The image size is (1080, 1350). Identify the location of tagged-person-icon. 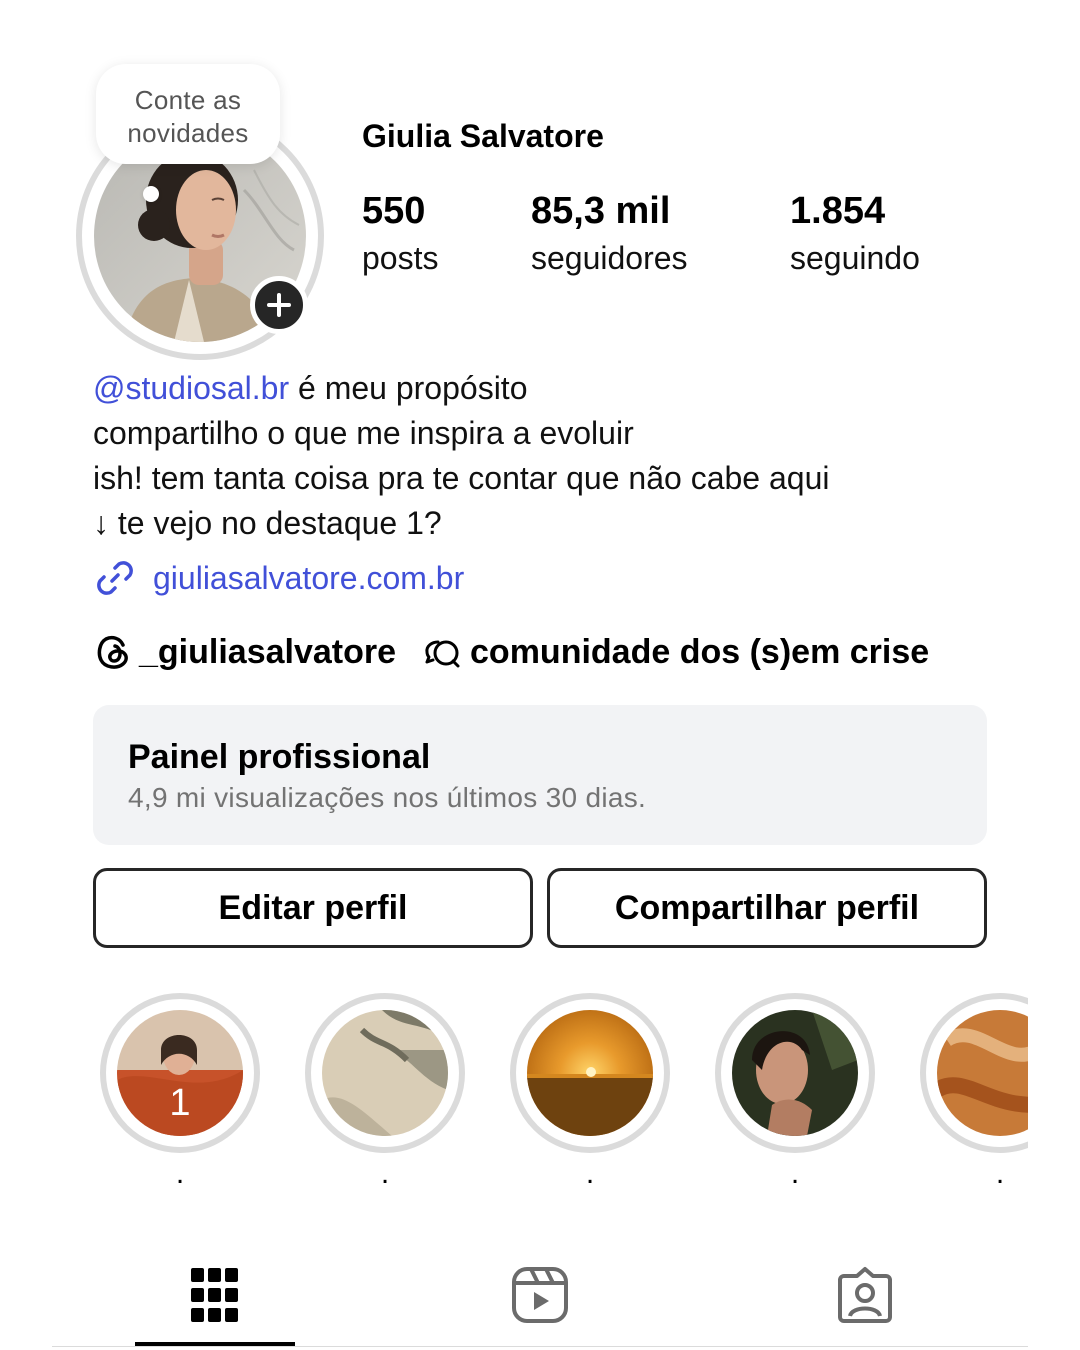
(865, 1295).